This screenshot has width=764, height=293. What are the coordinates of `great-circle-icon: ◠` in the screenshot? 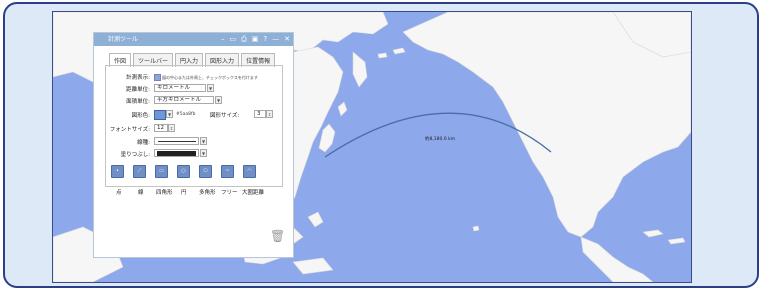 It's located at (249, 171).